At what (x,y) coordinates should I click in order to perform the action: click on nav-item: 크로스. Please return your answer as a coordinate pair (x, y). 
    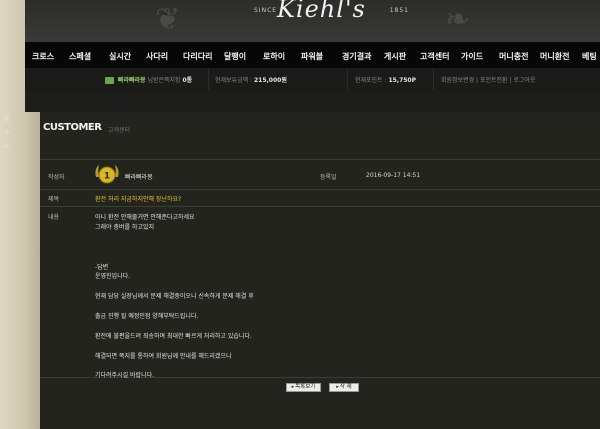
    Looking at the image, I should click on (43, 56).